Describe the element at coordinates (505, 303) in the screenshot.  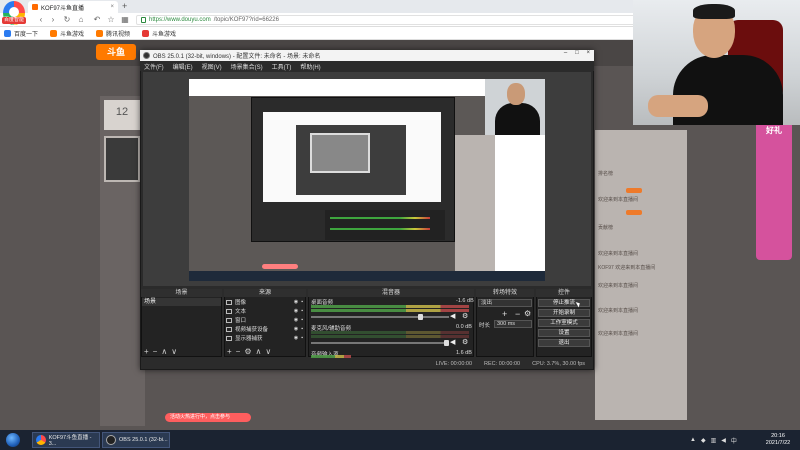
I see `transition-select: 淡出` at that location.